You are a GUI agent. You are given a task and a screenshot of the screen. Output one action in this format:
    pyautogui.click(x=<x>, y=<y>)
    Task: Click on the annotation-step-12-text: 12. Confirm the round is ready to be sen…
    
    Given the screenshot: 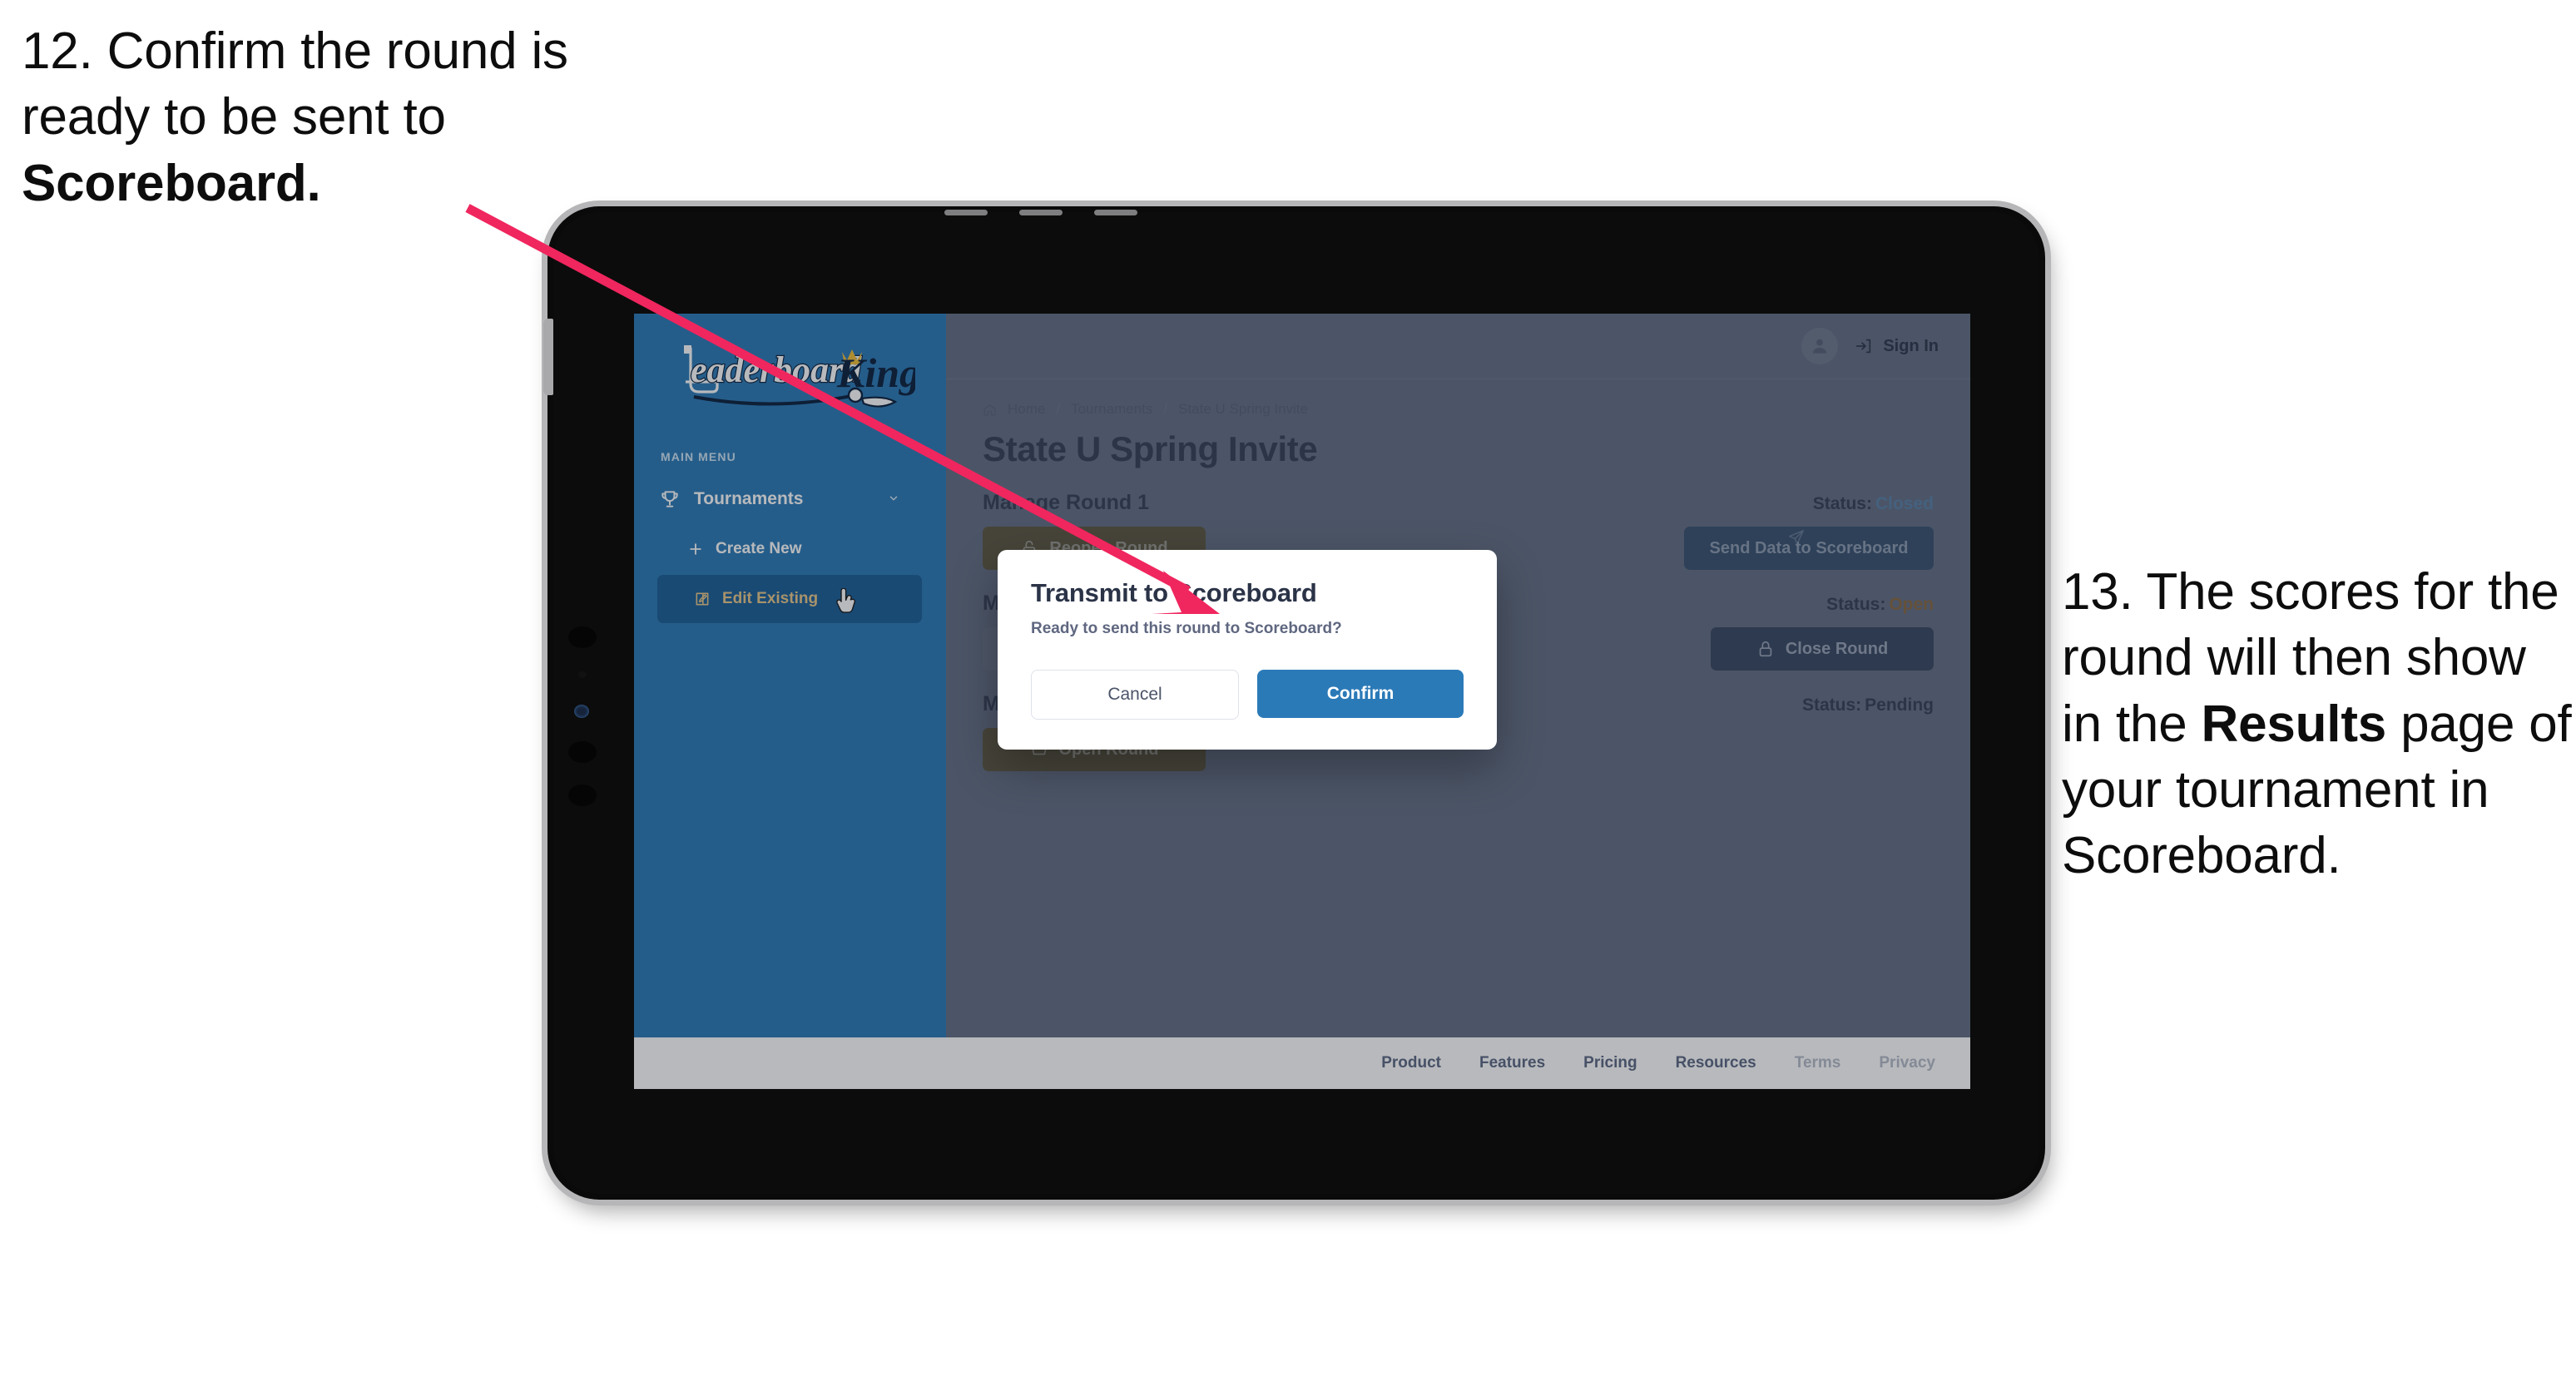 What is the action you would take?
    pyautogui.click(x=295, y=84)
    